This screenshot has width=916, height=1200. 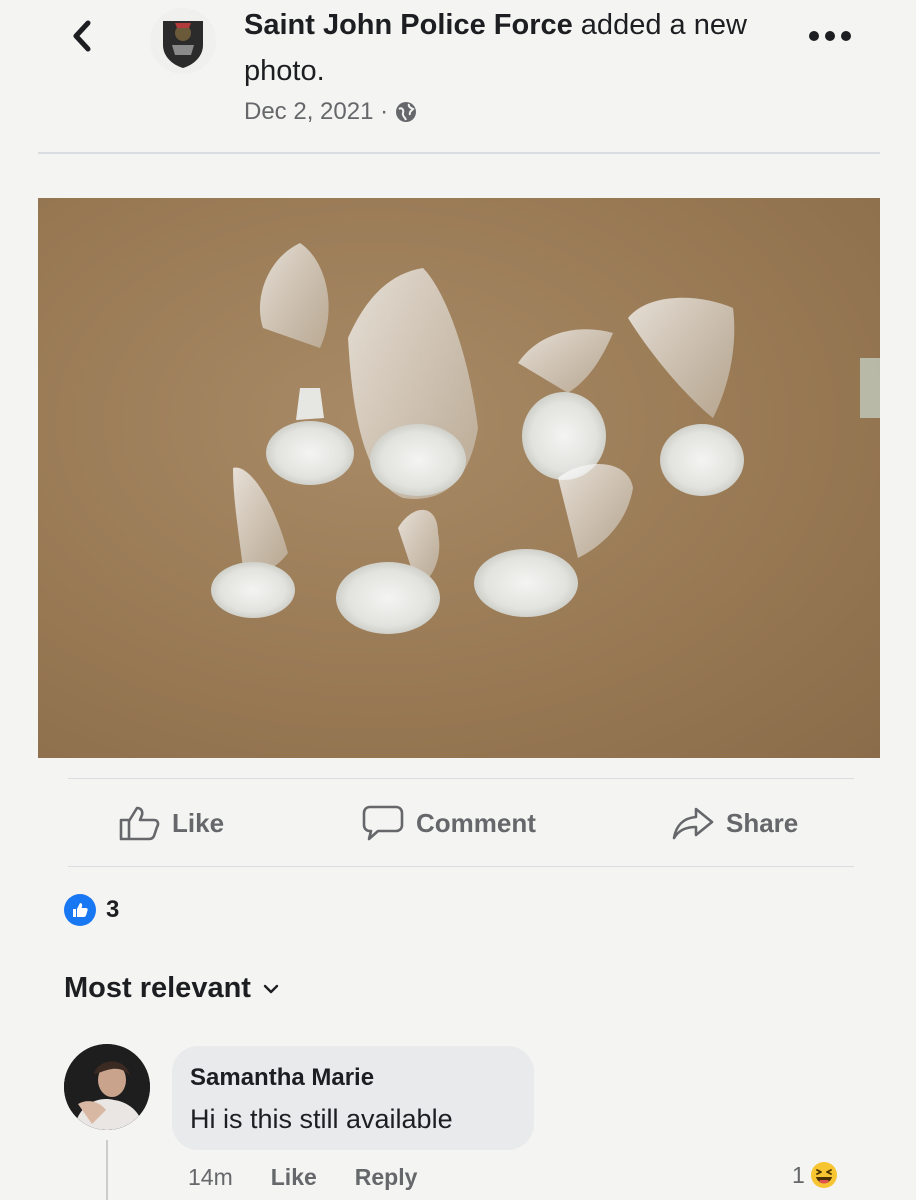 I want to click on like-reaction-icon, so click(x=80, y=910).